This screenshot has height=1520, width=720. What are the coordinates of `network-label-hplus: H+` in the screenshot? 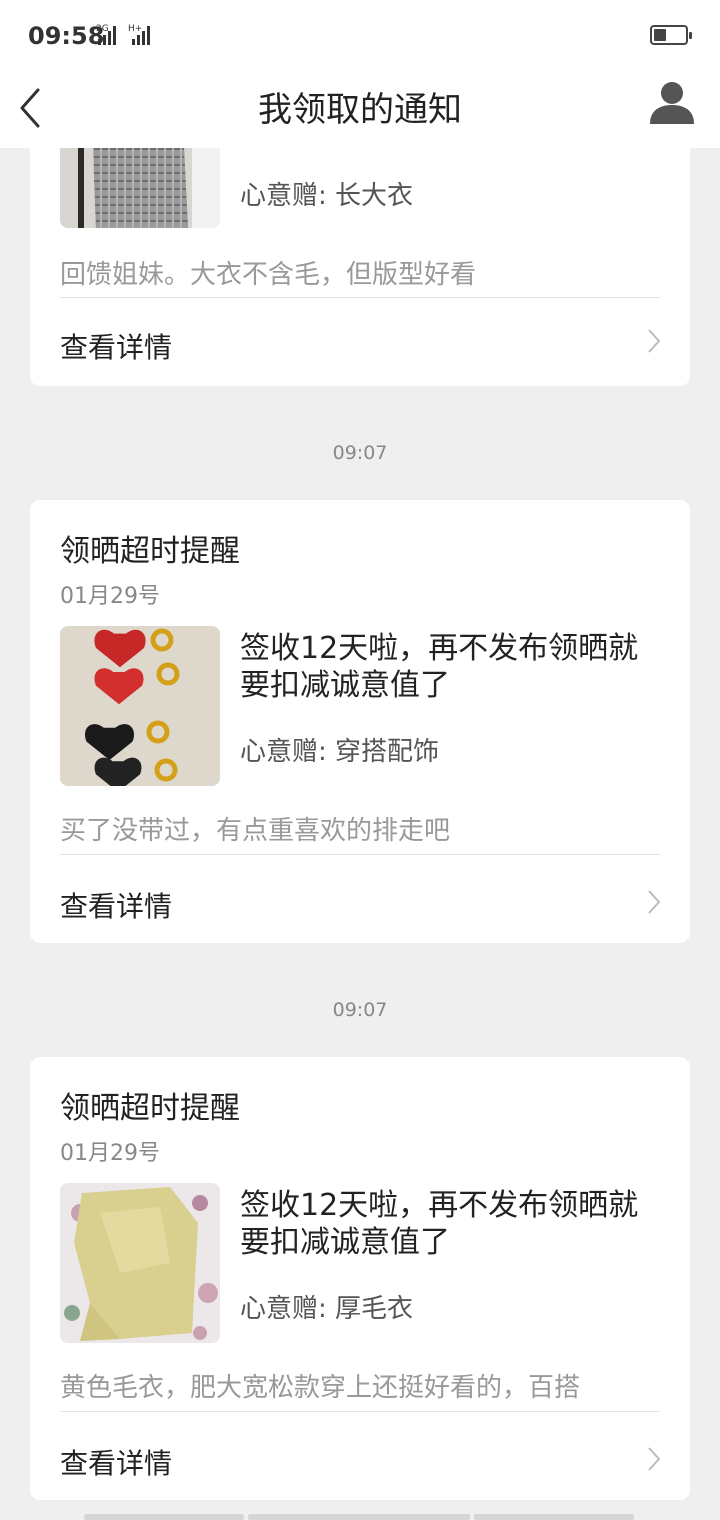 It's located at (135, 29).